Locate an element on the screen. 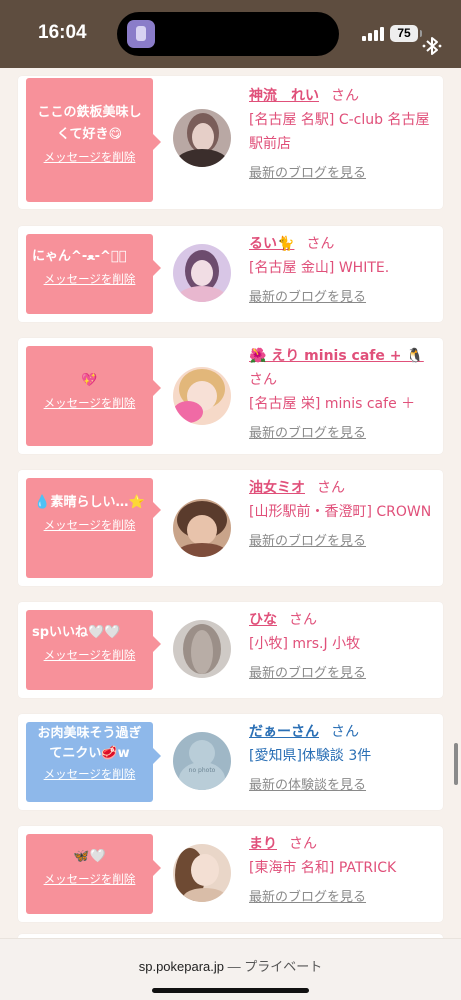 This screenshot has height=1000, width=461. girl-name-link: ひな is located at coordinates (263, 620).